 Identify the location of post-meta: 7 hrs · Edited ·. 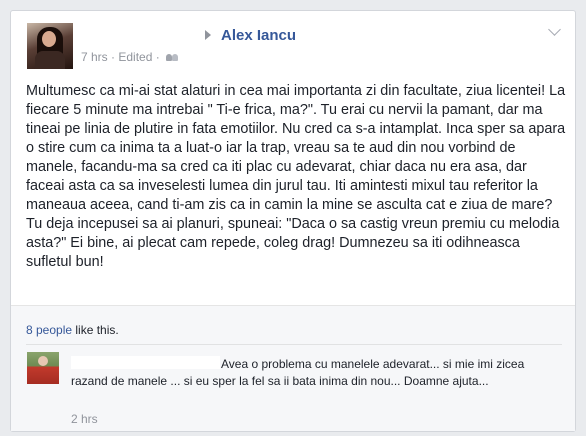
(130, 56).